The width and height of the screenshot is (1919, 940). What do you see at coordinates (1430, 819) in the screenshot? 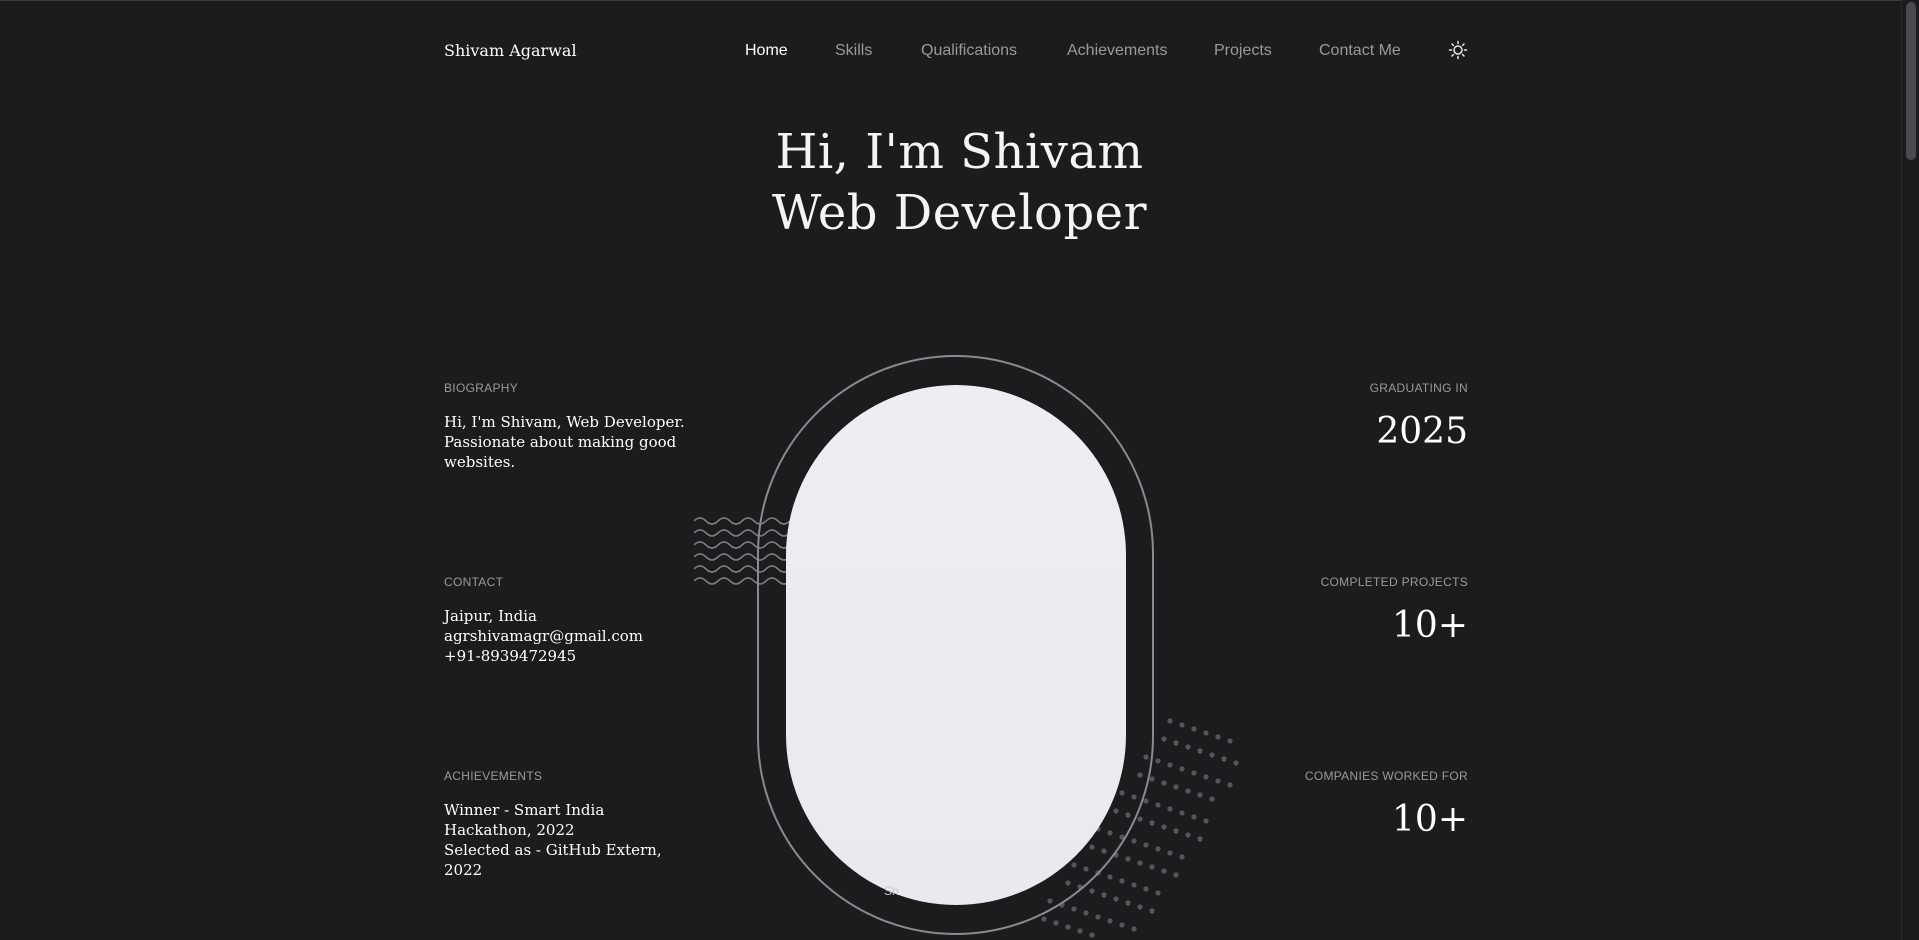
I see `companies-value: 10+` at bounding box center [1430, 819].